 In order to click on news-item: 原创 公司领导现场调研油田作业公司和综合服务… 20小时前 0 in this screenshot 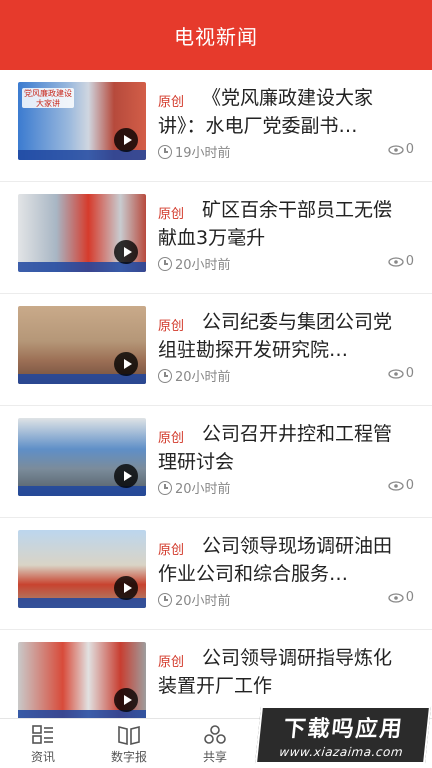, I will do `click(216, 574)`.